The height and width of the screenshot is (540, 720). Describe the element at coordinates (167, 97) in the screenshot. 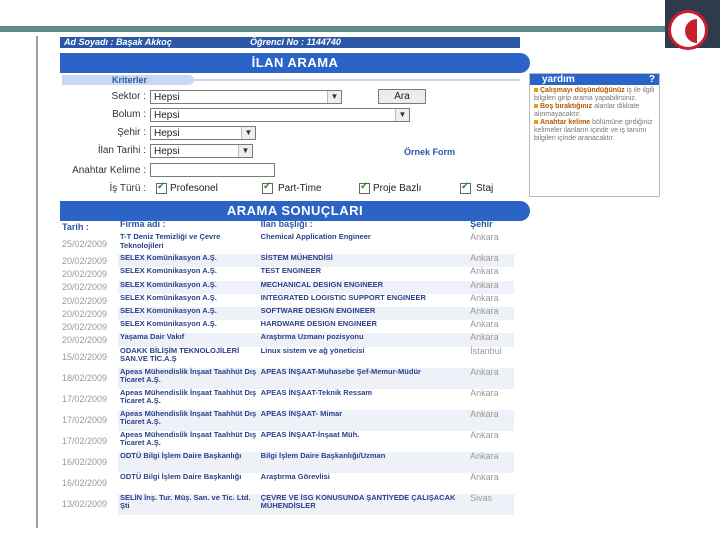

I see `sektor-value: Hepsi` at that location.